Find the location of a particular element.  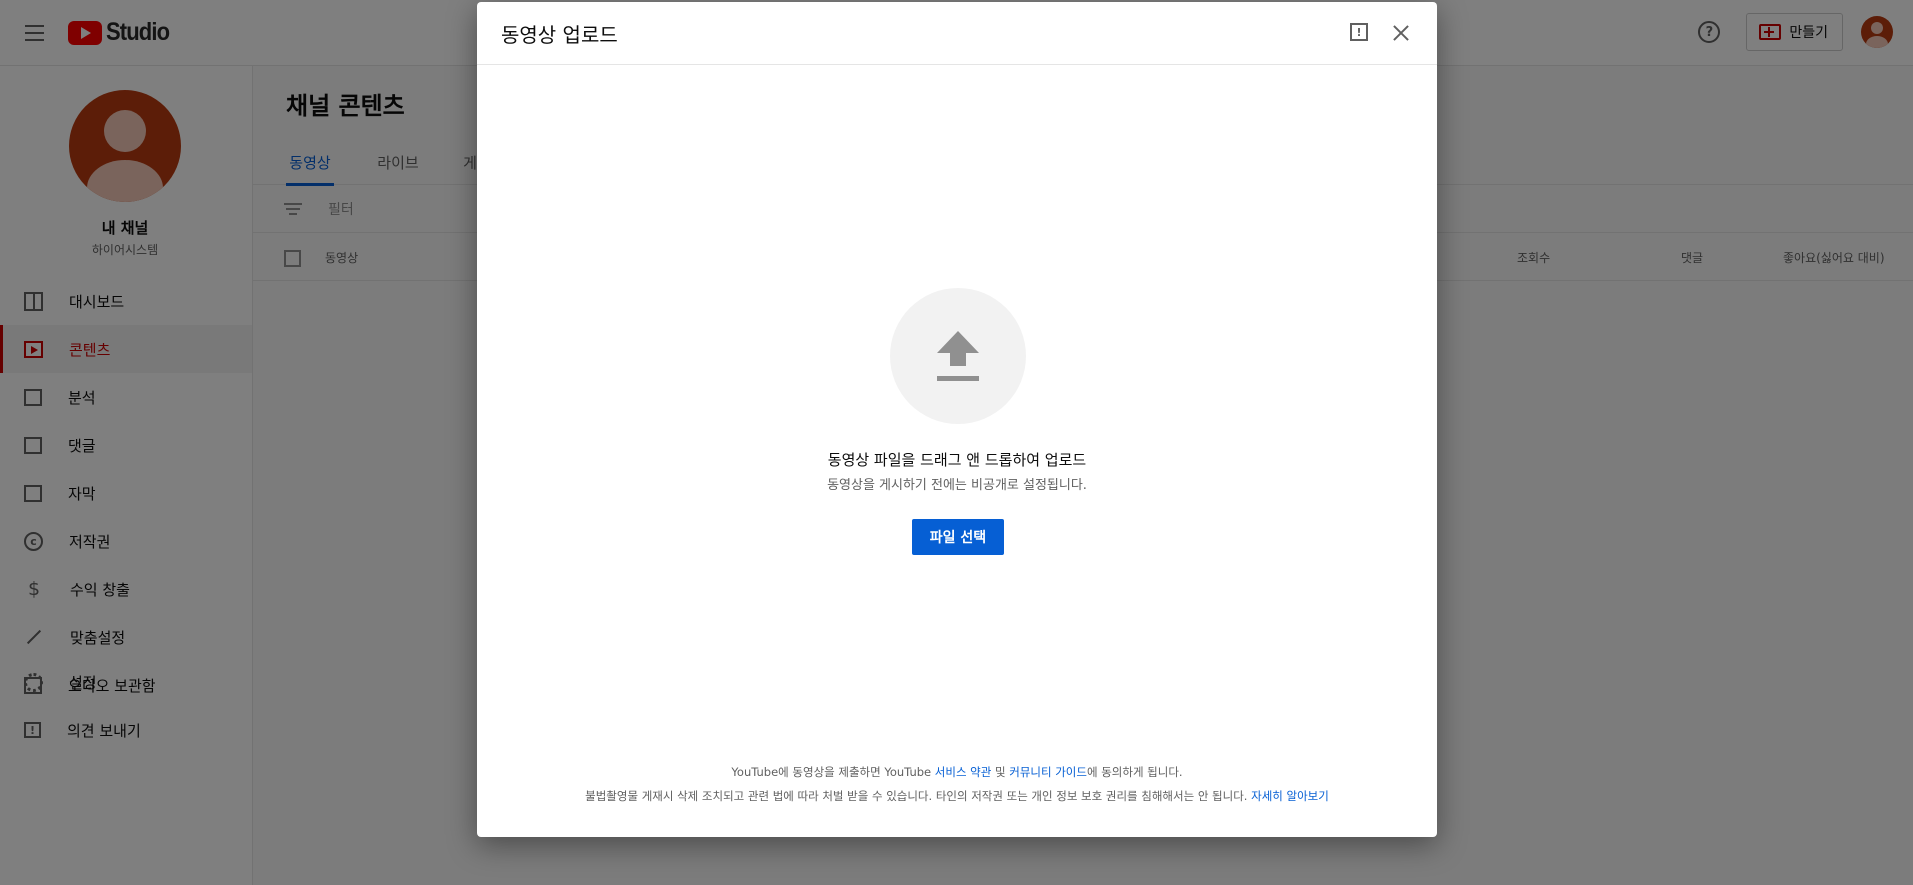

drop-subtitle: 동영상을 게시하기 전에는 비공개로 설정됩니다. is located at coordinates (957, 485).